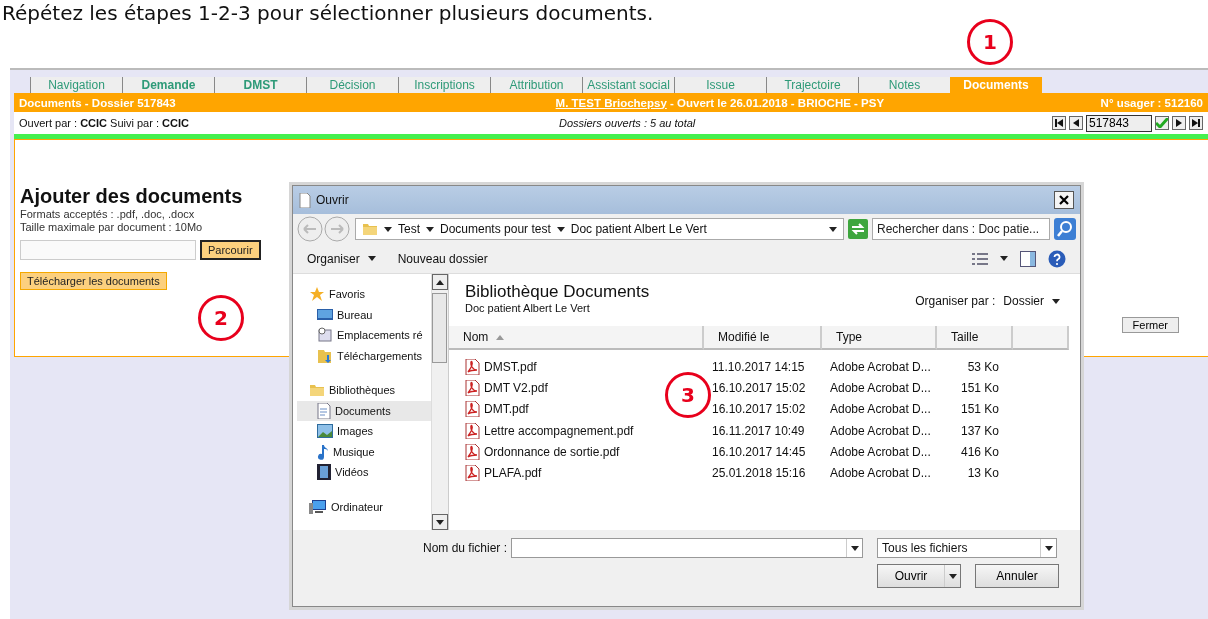  What do you see at coordinates (328, 13) in the screenshot?
I see `instruction-text: Répétez les étapes 1-2-3 pour sélectionner plusieurs documents.` at bounding box center [328, 13].